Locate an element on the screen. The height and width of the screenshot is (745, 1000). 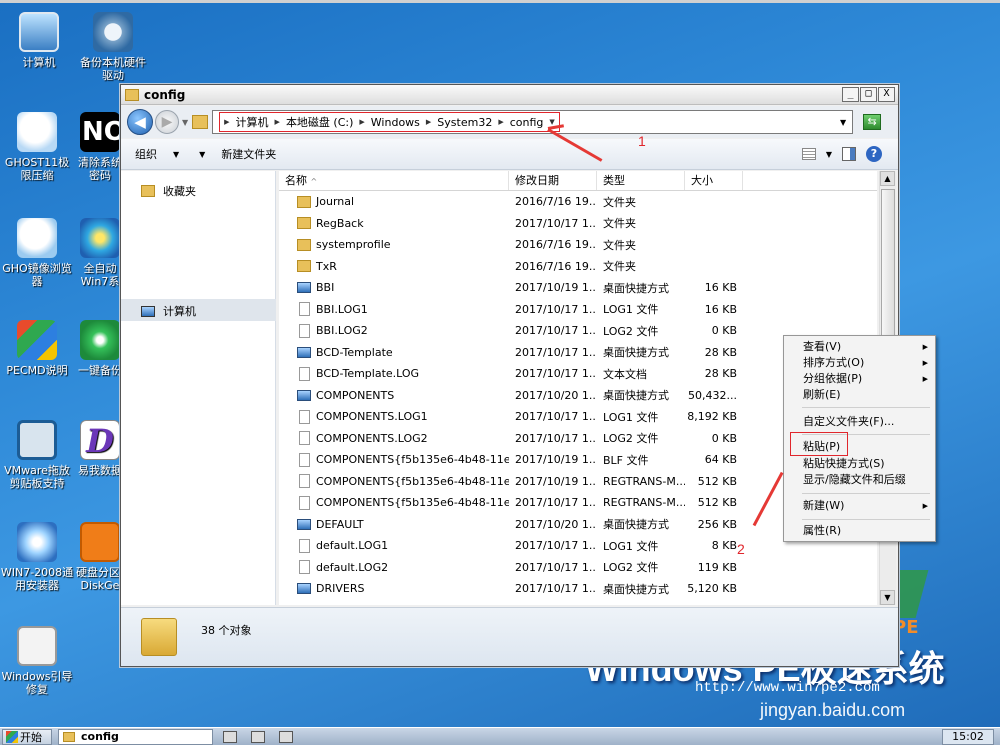
help-icon: ? is located at coordinates (874, 154).